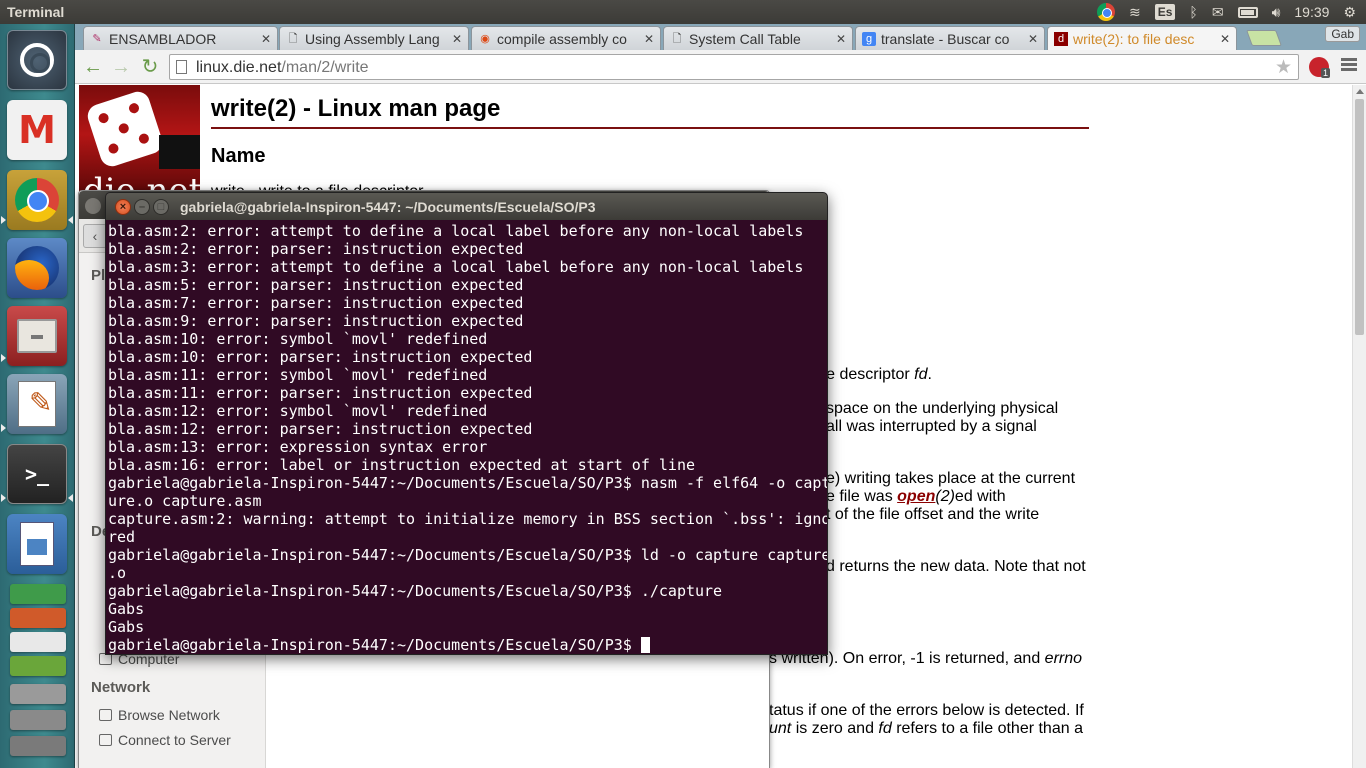 This screenshot has width=1366, height=768. What do you see at coordinates (1283, 67) in the screenshot?
I see `bookmark-star-icon: ★` at bounding box center [1283, 67].